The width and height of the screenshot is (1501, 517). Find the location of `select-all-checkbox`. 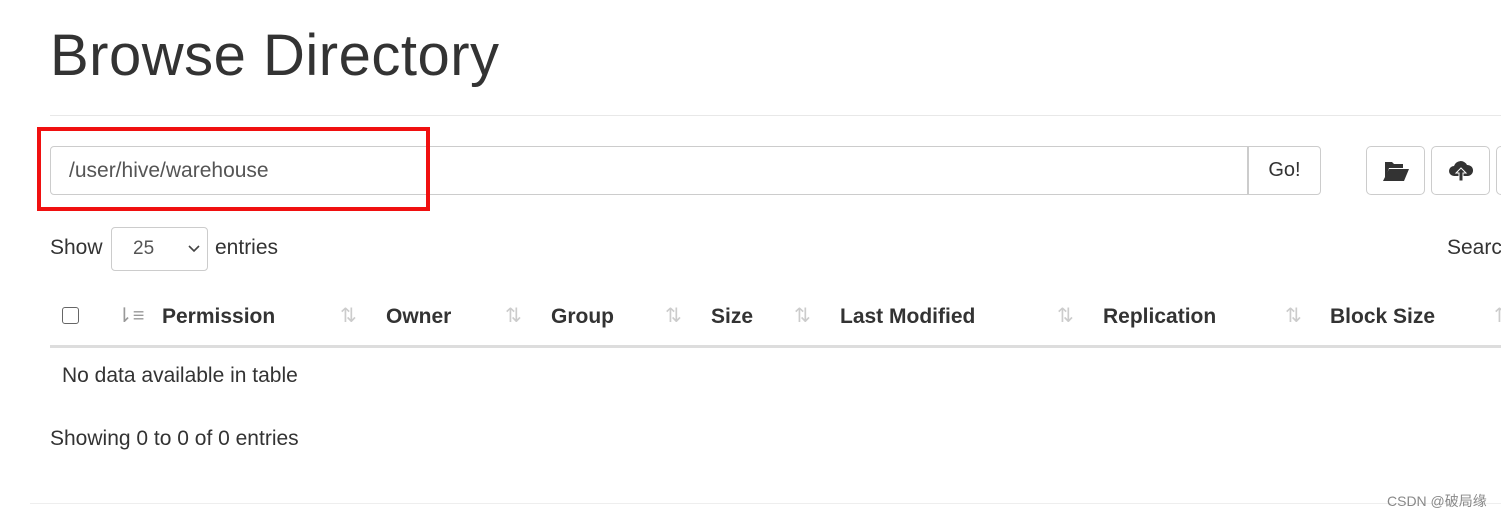

select-all-checkbox is located at coordinates (70, 315).